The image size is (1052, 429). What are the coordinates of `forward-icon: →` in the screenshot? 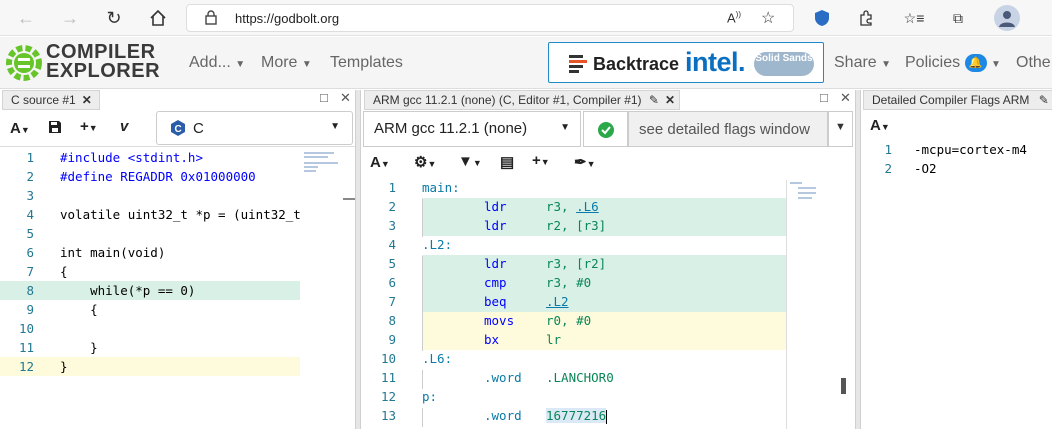 It's located at (70, 18).